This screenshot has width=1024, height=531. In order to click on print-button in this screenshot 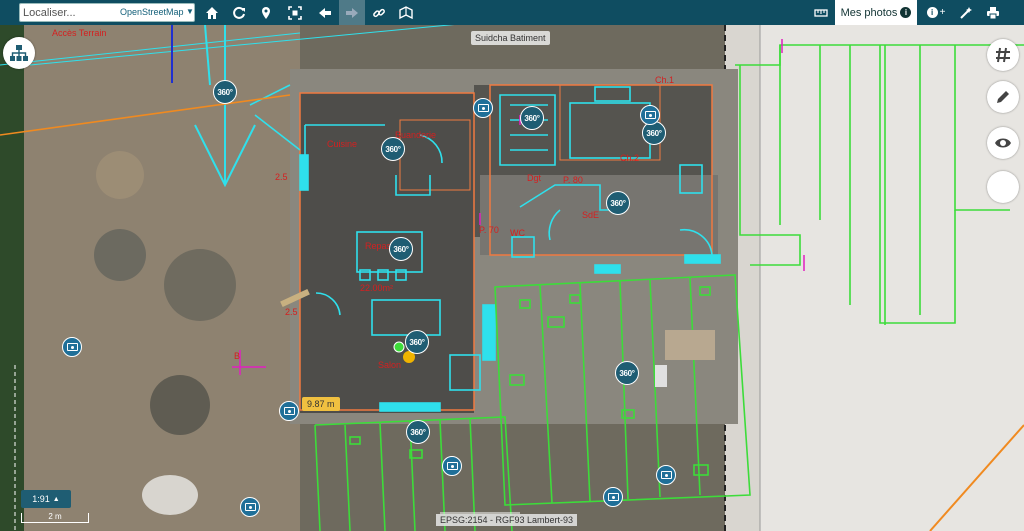, I will do `click(993, 12)`.